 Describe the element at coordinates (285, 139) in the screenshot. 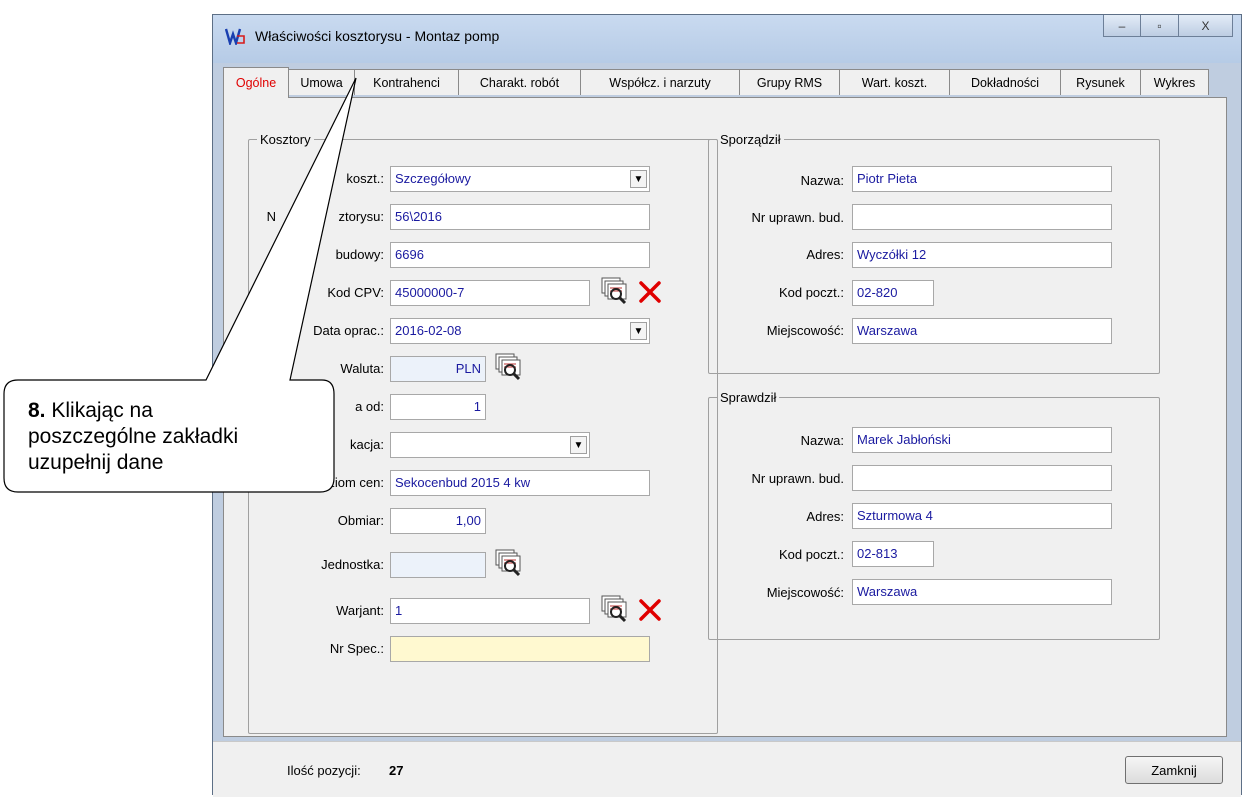

I see `kosztorys-legend: Kosztory` at that location.